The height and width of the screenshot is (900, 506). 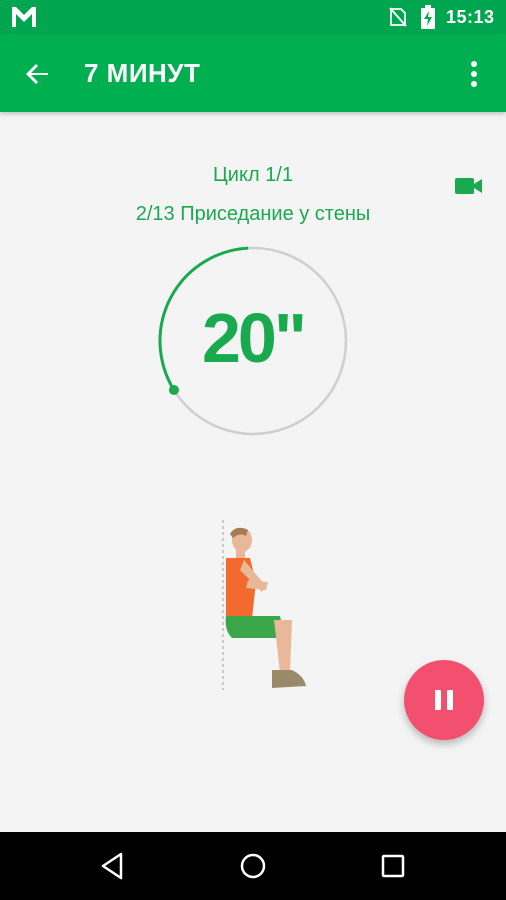 I want to click on exercise-illustration, so click(x=264, y=605).